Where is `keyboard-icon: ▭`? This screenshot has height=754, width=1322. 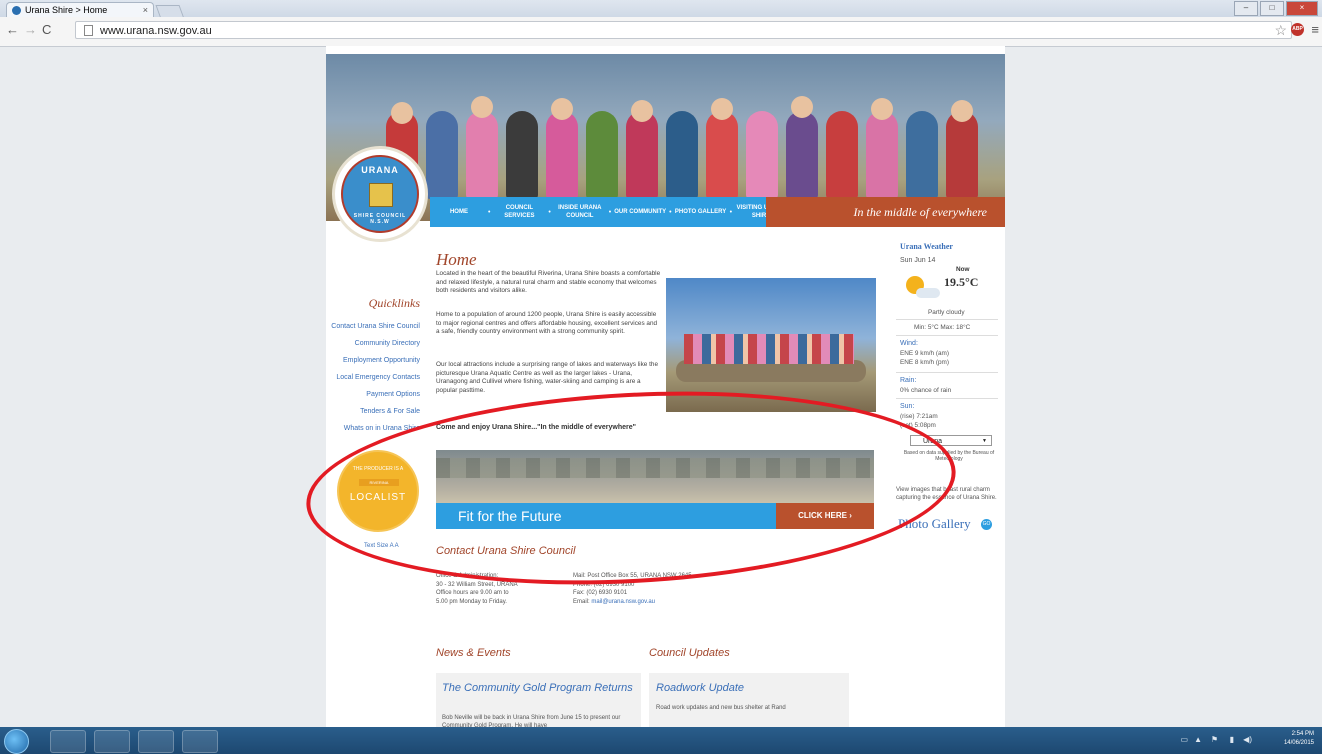
keyboard-icon: ▭ is located at coordinates (1184, 739).